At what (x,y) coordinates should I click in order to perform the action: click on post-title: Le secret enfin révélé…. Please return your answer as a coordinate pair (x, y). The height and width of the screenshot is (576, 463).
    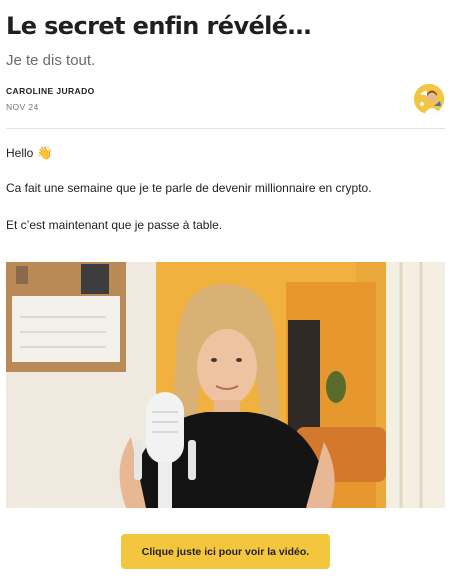
    Looking at the image, I should click on (158, 26).